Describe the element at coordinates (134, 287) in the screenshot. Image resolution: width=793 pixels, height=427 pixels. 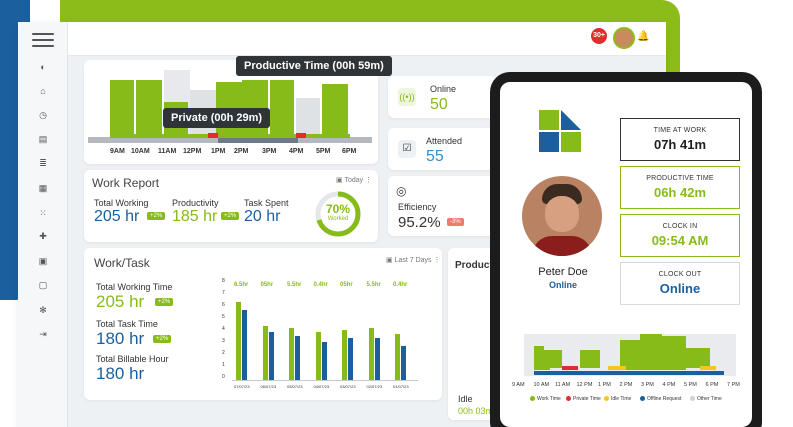
I see `total-working-time-label: Total Working Time` at that location.